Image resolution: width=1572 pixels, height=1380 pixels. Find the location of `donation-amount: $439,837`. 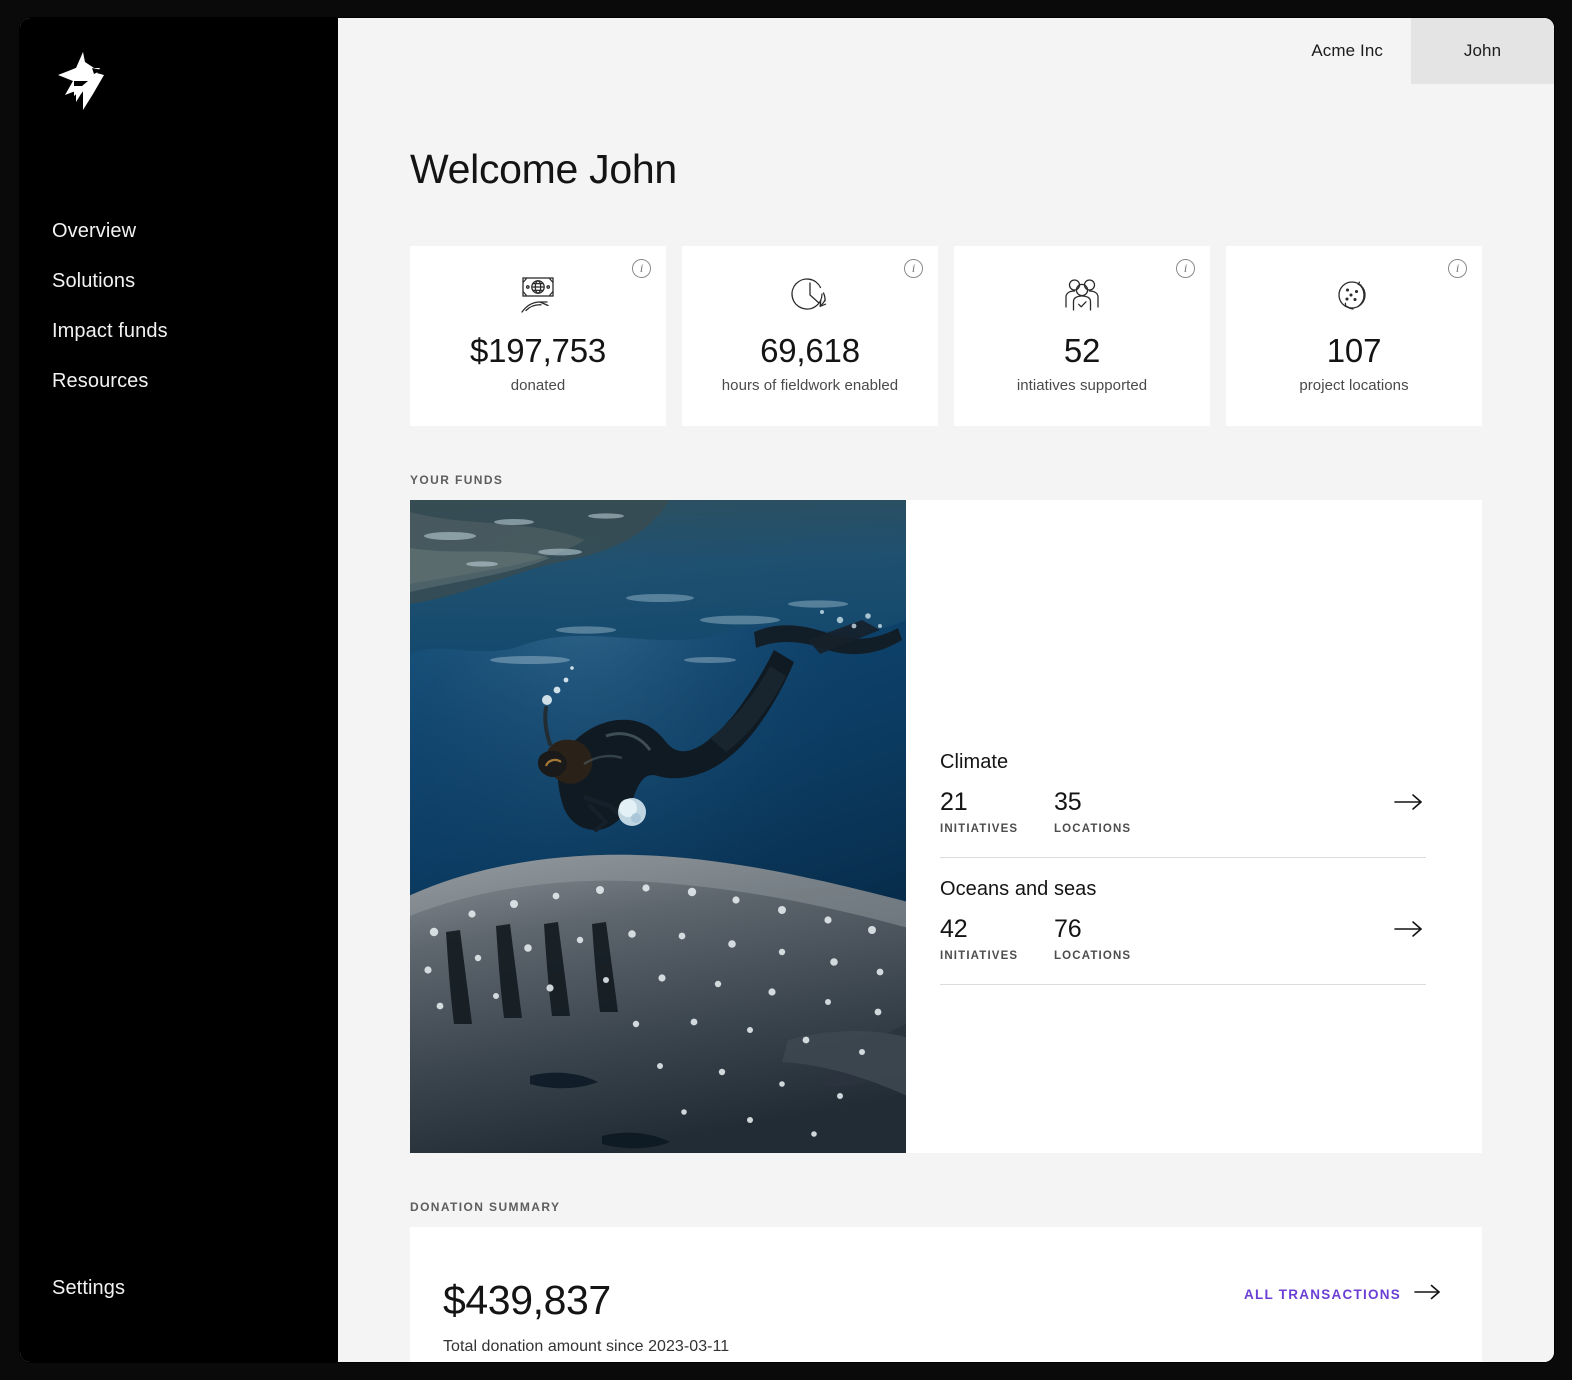

donation-amount: $439,837 is located at coordinates (527, 1300).